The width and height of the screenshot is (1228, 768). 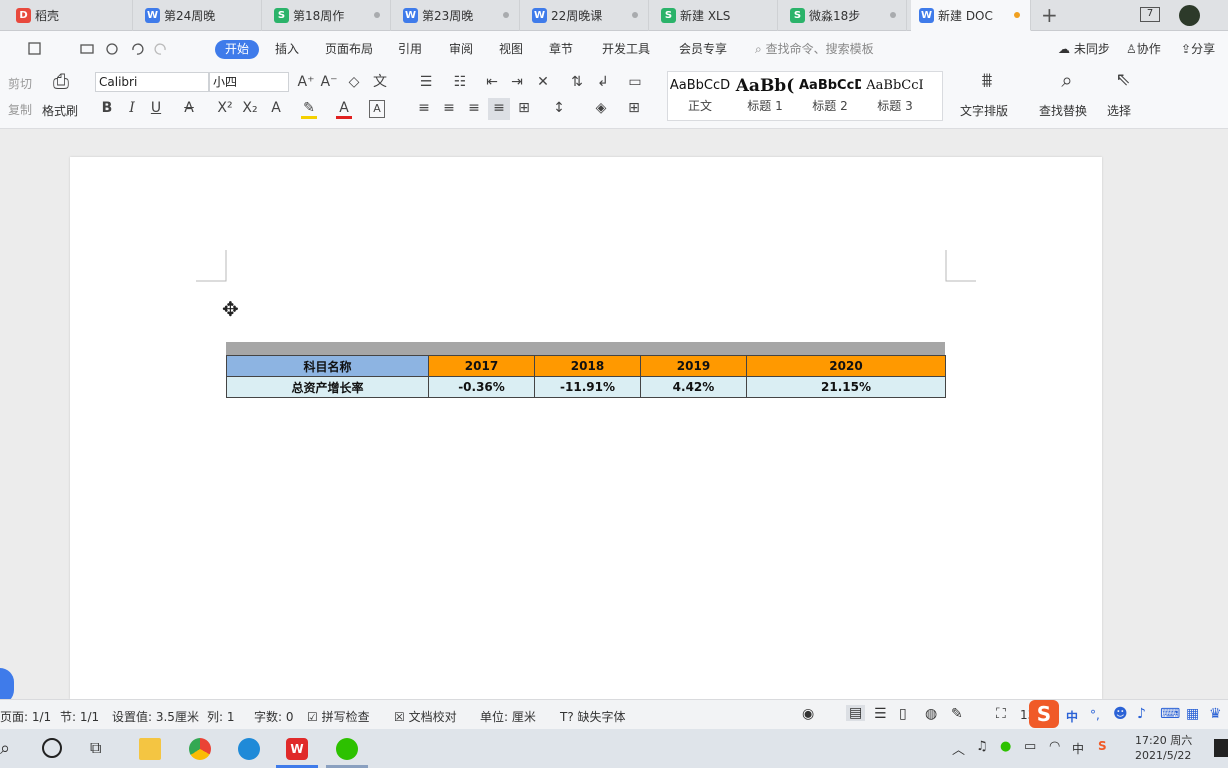 What do you see at coordinates (603, 82) in the screenshot?
I see `paragraph-mark-icon: ↲` at bounding box center [603, 82].